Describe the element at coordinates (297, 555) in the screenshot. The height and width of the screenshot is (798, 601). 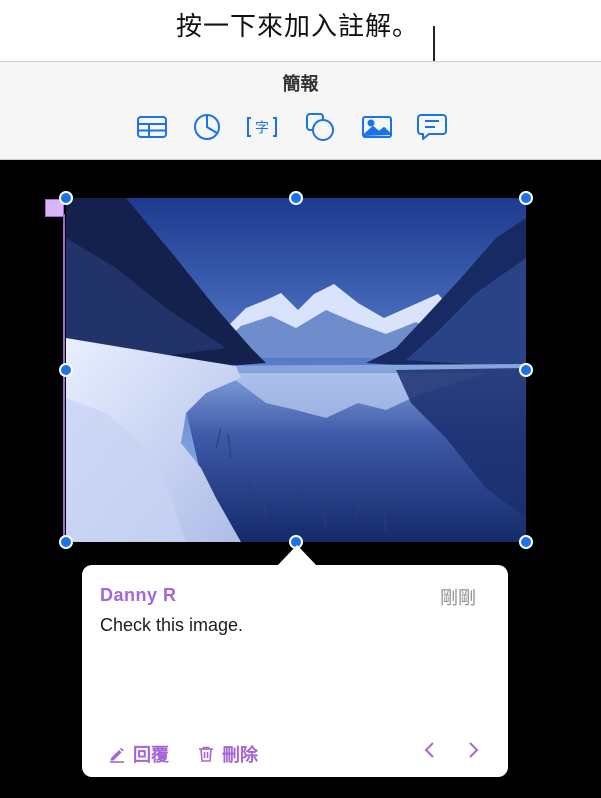
I see `comment-popover-arrow` at that location.